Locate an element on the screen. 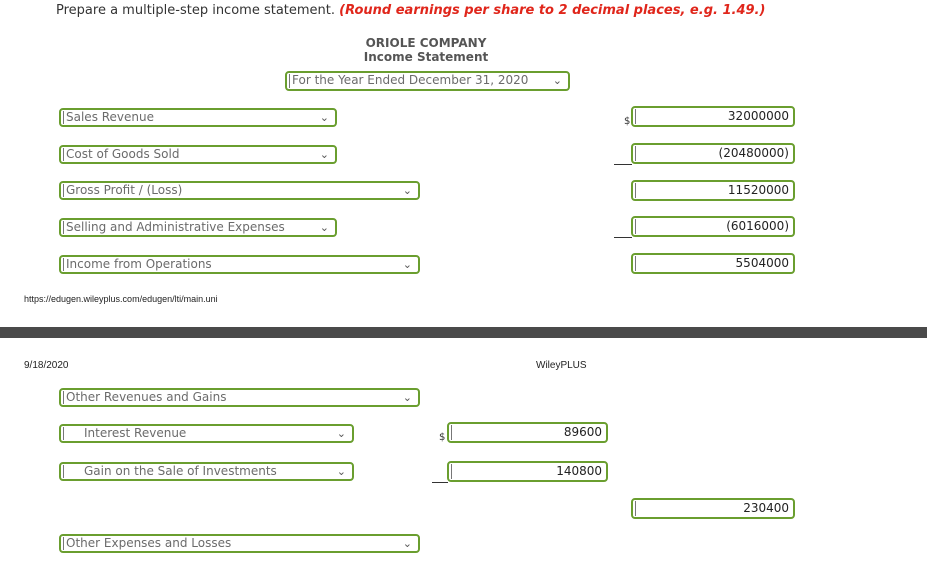  sales-revenue-select: Sales Revenue ⌄ is located at coordinates (198, 117).